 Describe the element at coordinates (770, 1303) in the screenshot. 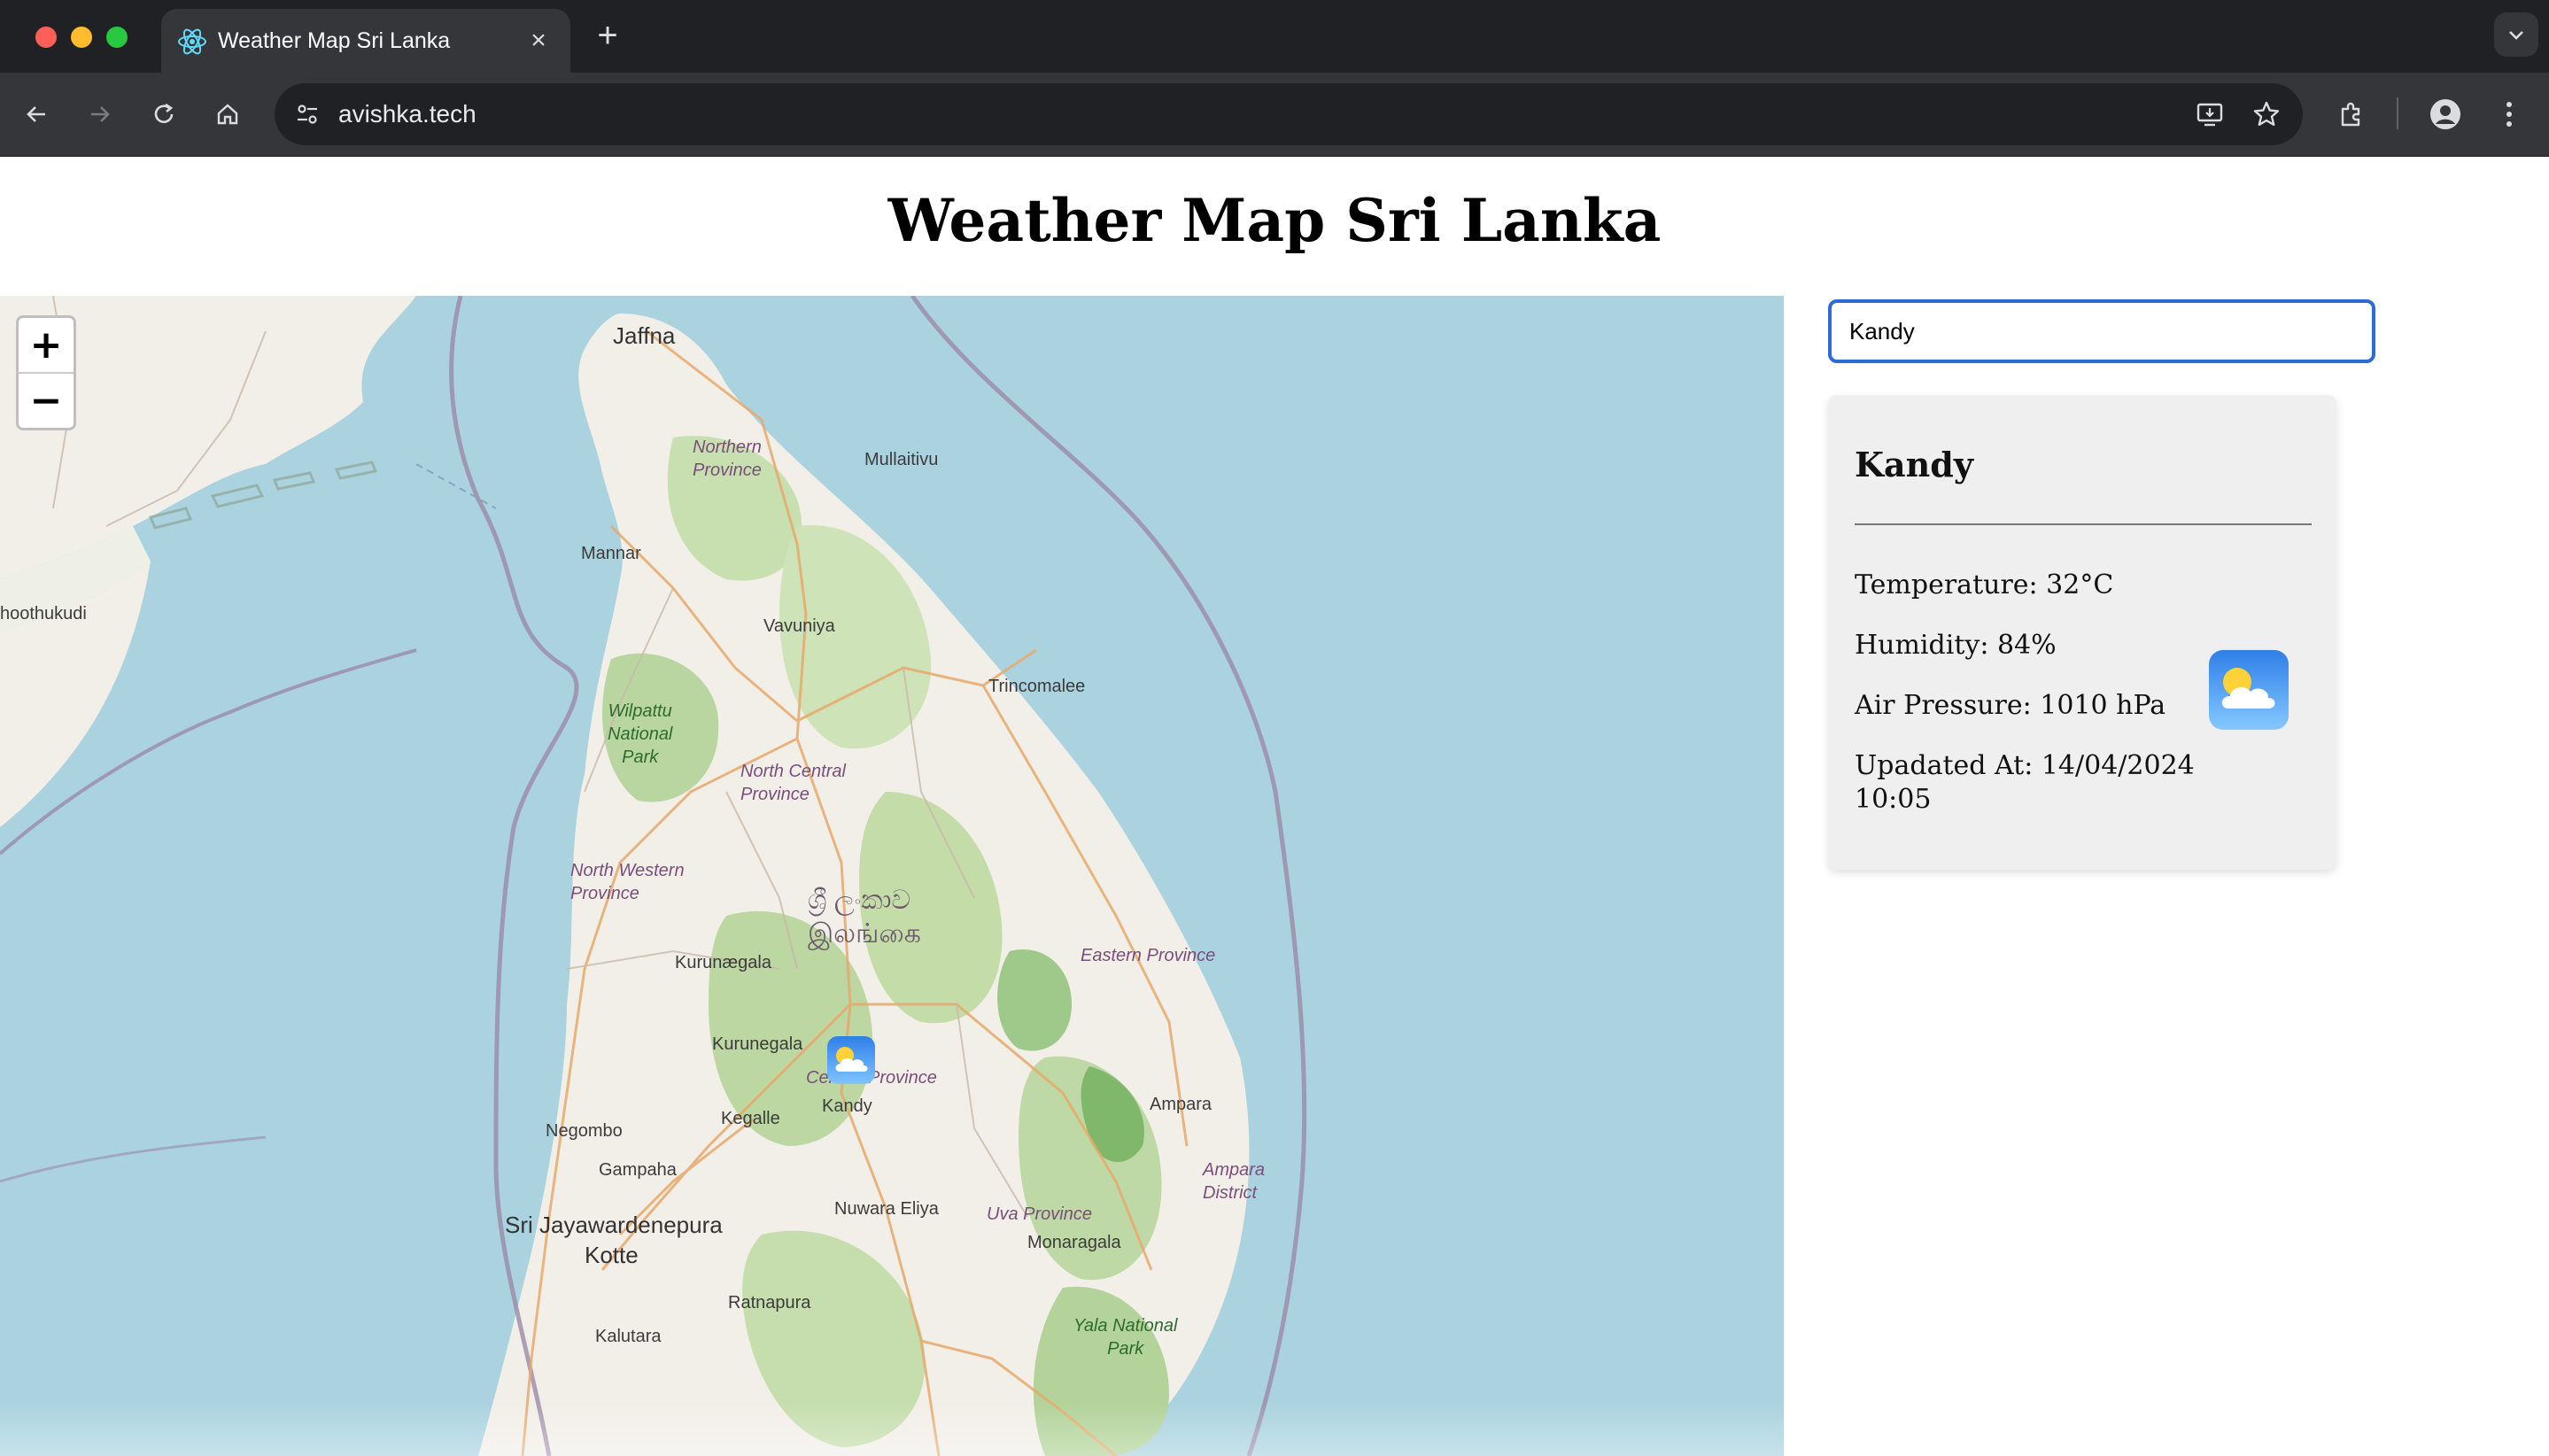

I see `map-label-ratnapura: Ratnapura` at that location.